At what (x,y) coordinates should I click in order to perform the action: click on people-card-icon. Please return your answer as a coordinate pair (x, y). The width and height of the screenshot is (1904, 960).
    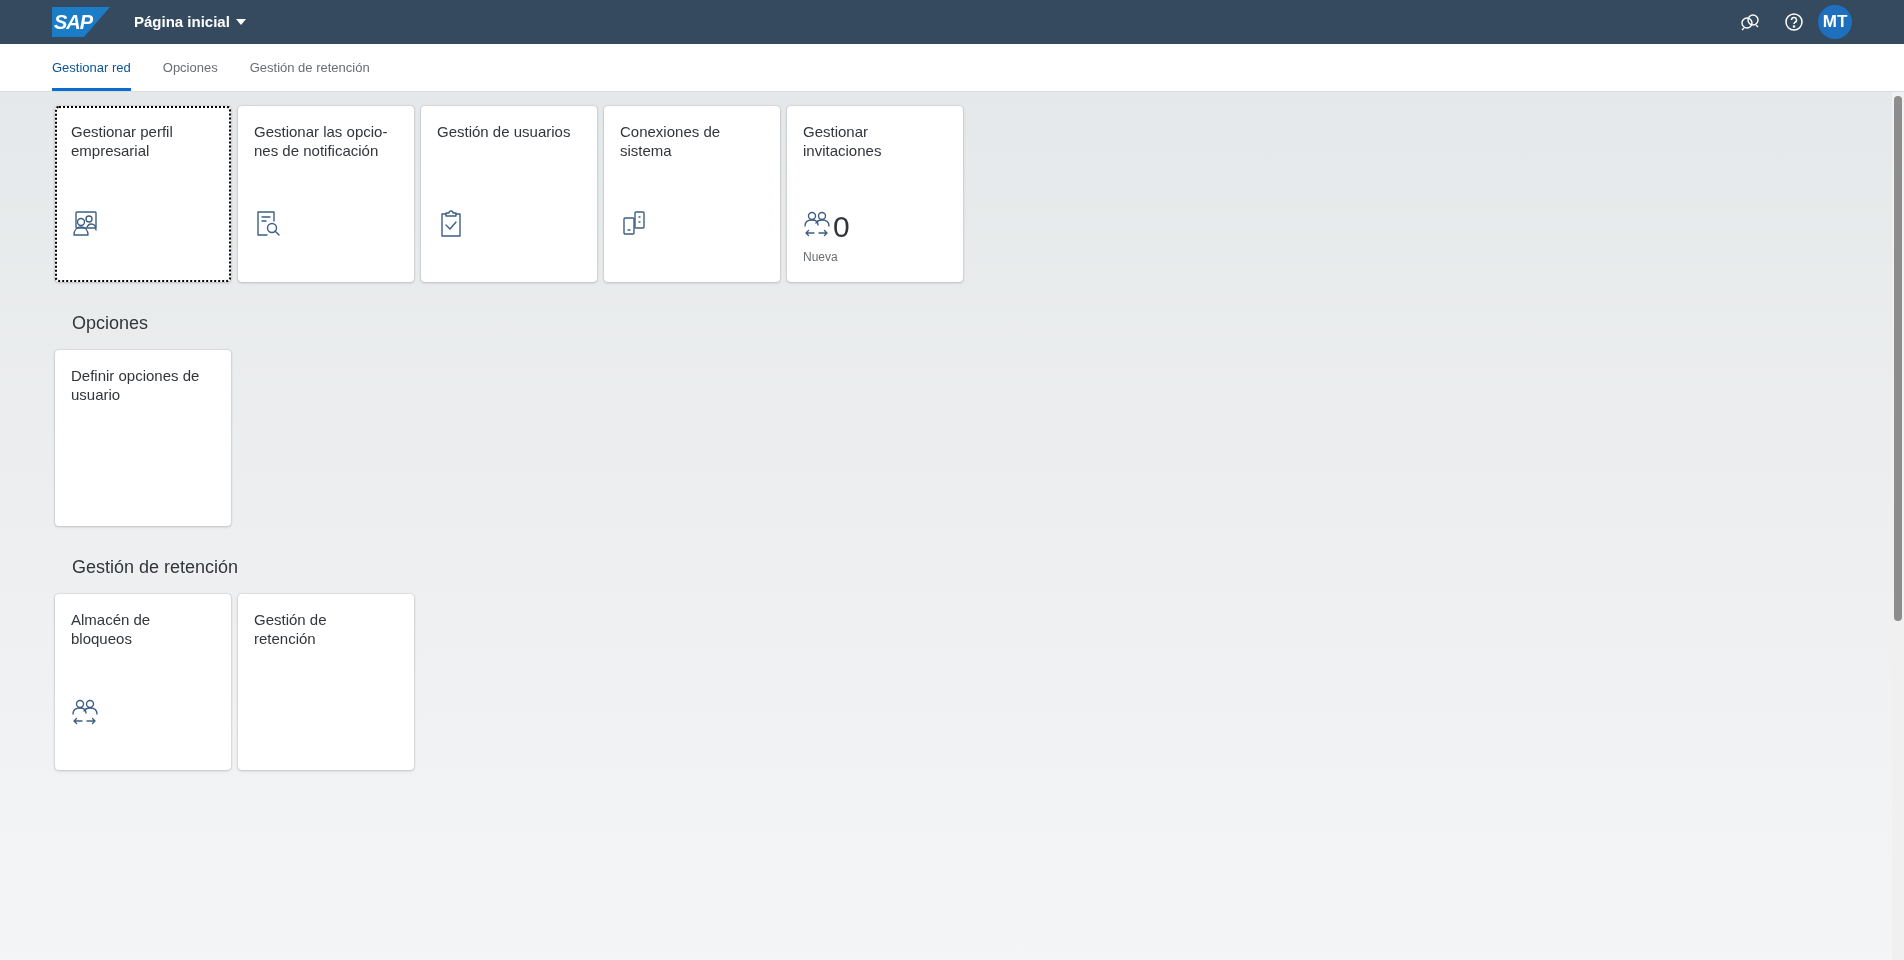
    Looking at the image, I should click on (85, 224).